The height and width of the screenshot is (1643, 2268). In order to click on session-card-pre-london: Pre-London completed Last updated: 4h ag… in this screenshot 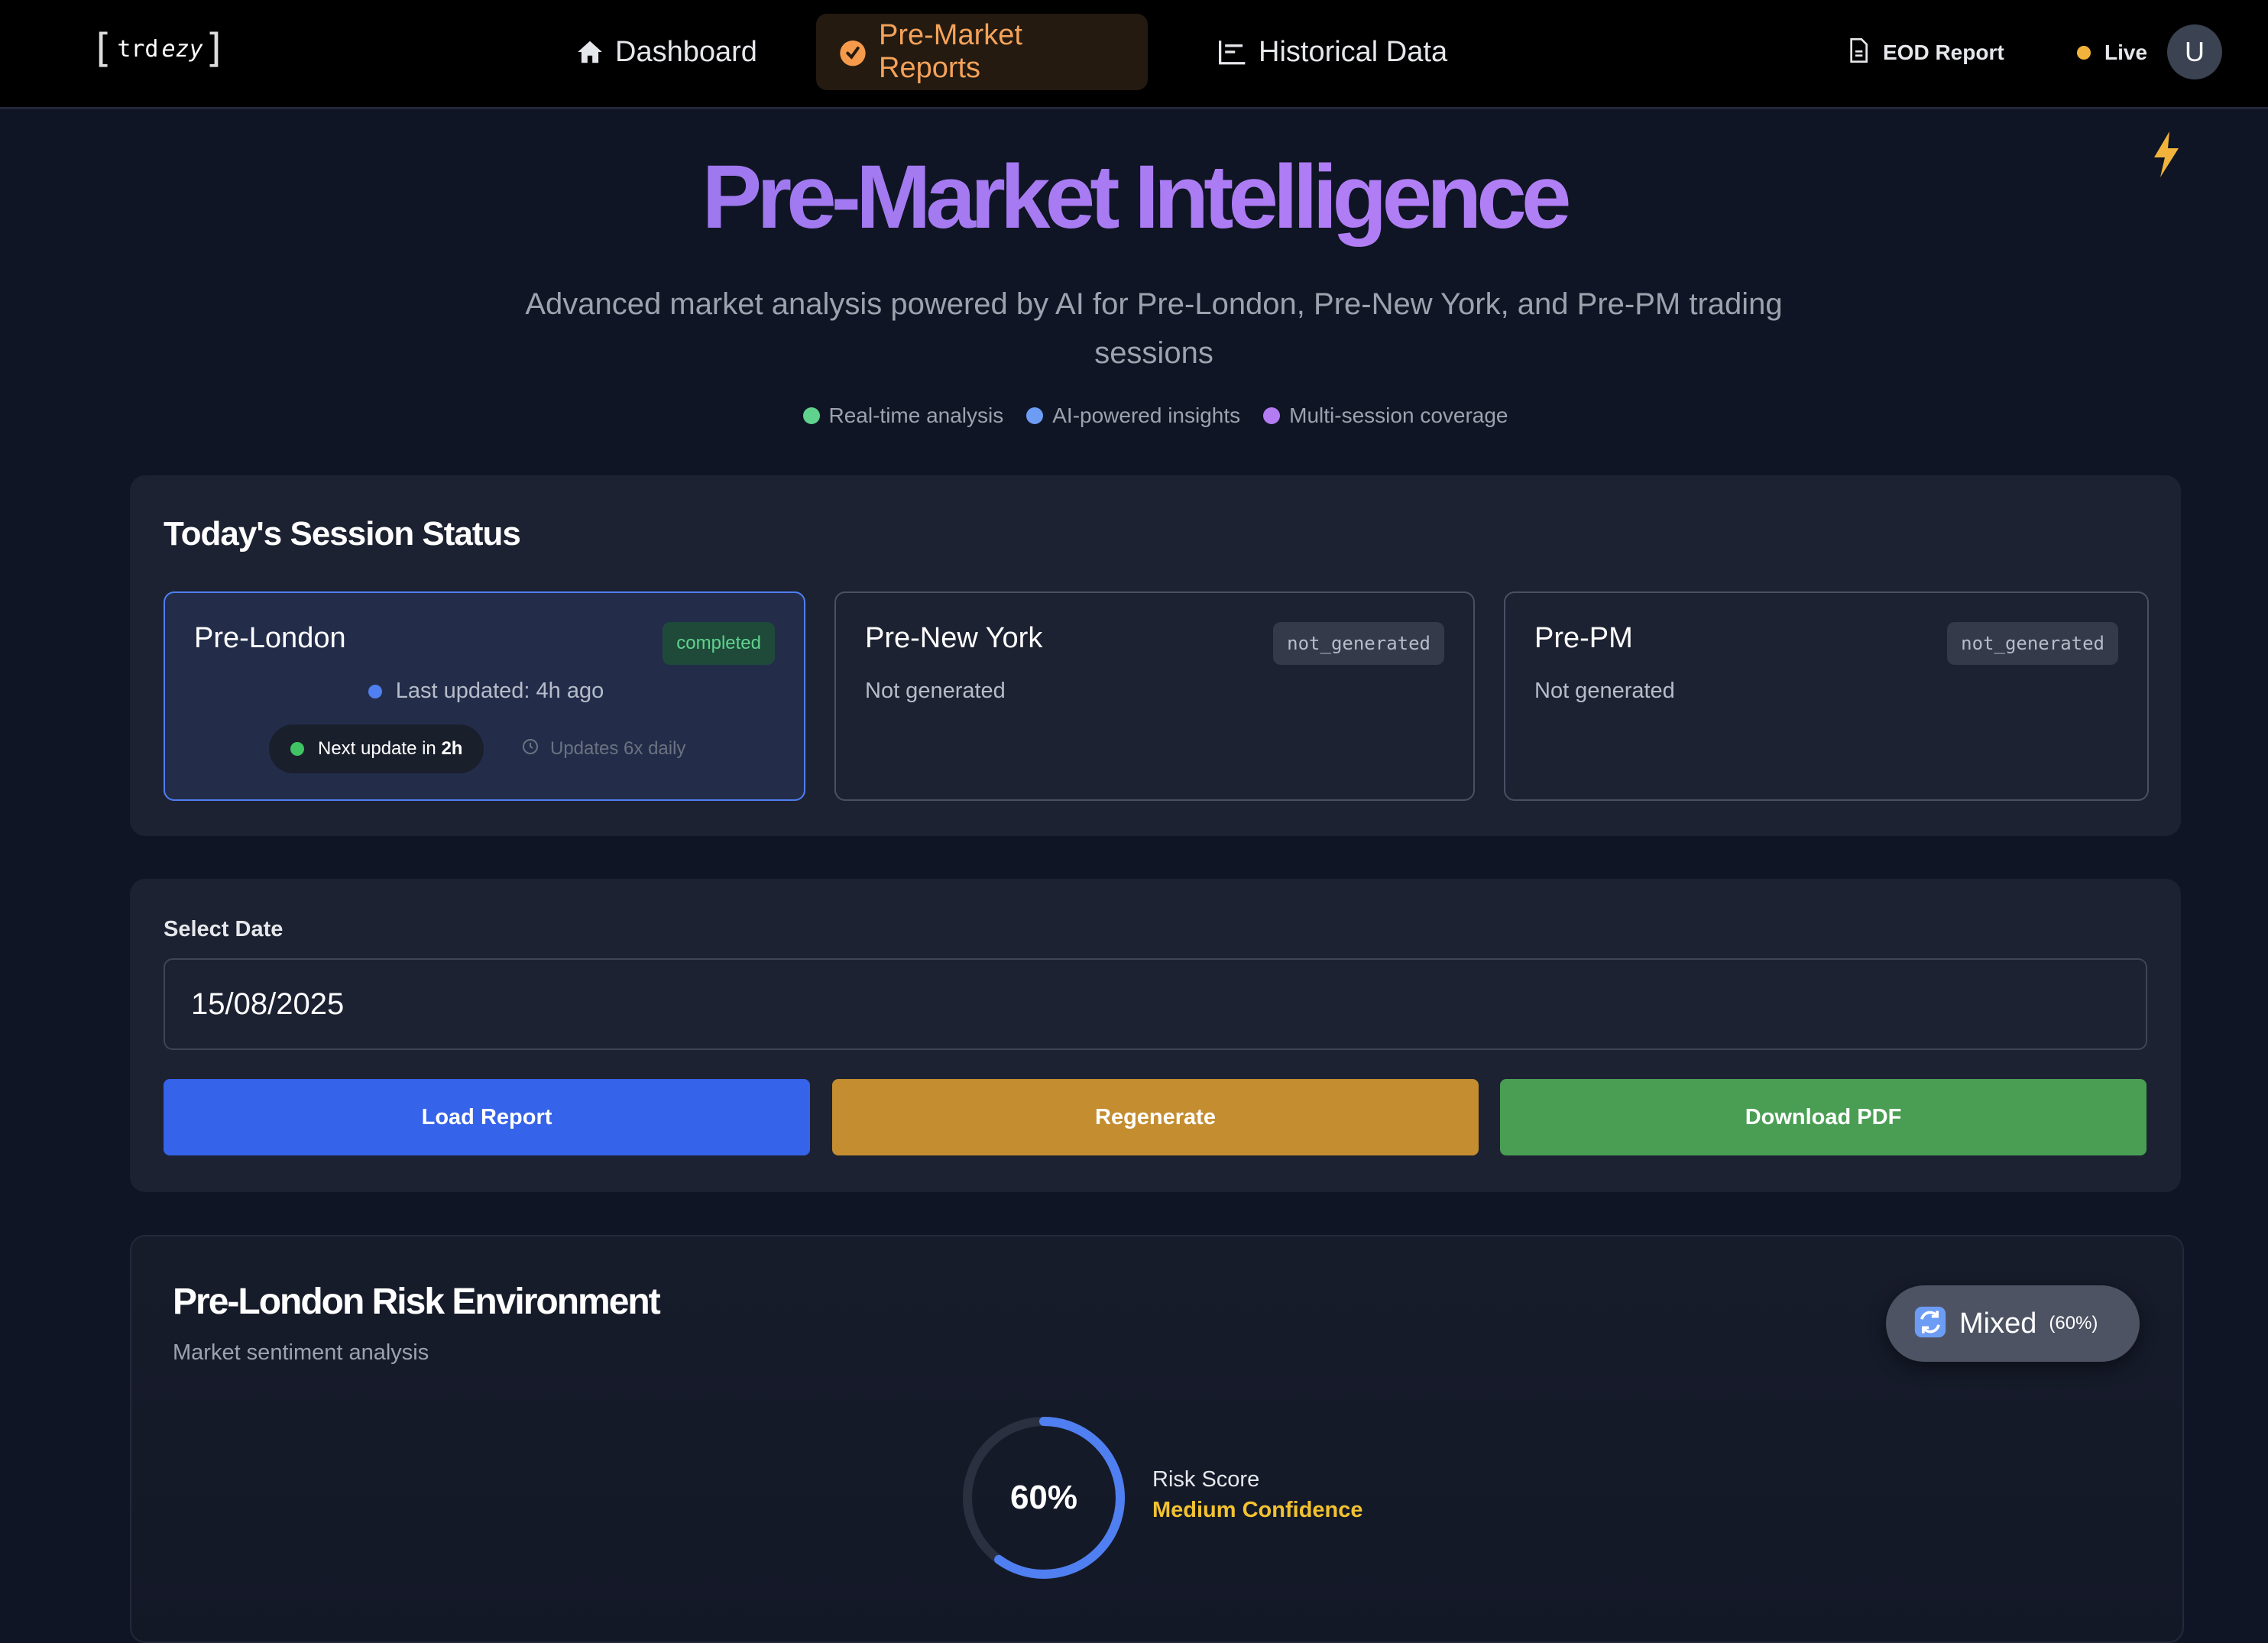, I will do `click(485, 696)`.